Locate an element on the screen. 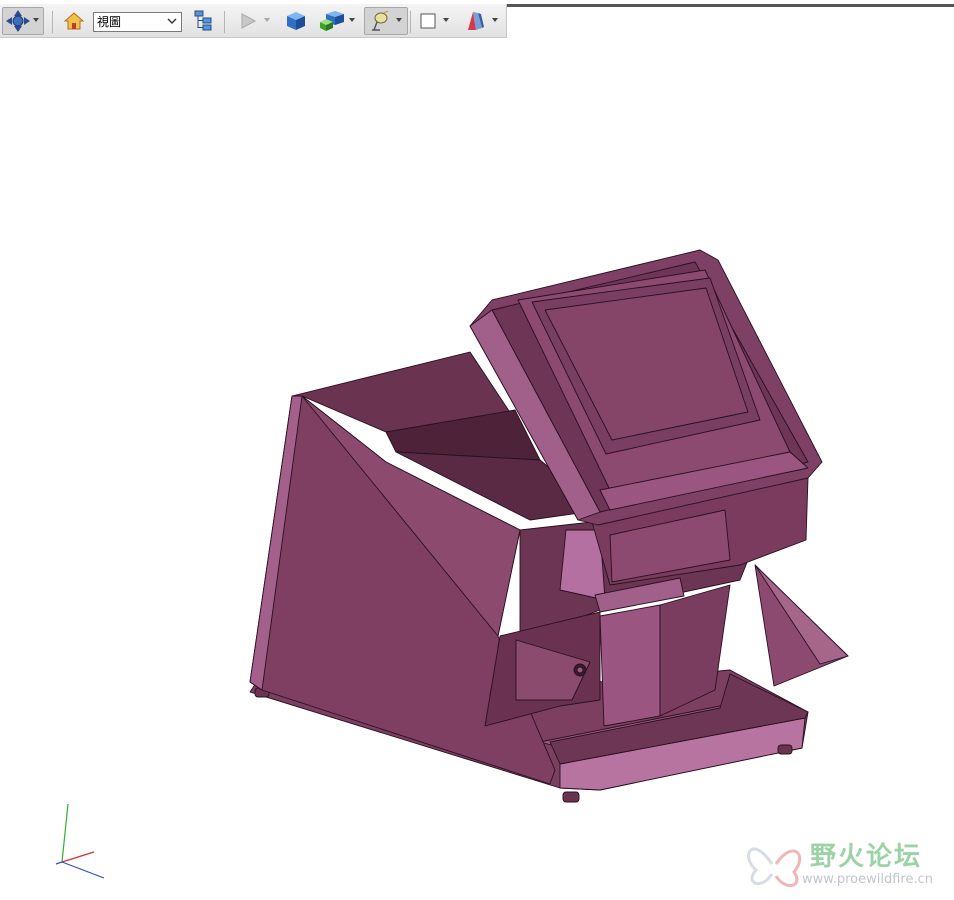 Image resolution: width=954 pixels, height=900 pixels. model-tree-icon is located at coordinates (203, 20).